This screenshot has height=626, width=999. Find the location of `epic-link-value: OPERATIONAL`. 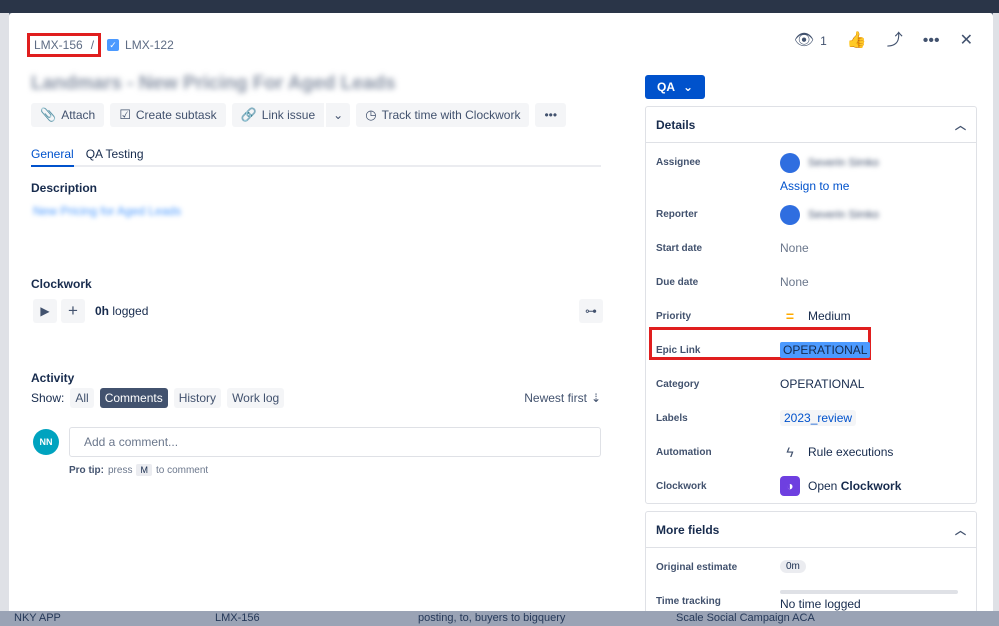

epic-link-value: OPERATIONAL is located at coordinates (825, 350).